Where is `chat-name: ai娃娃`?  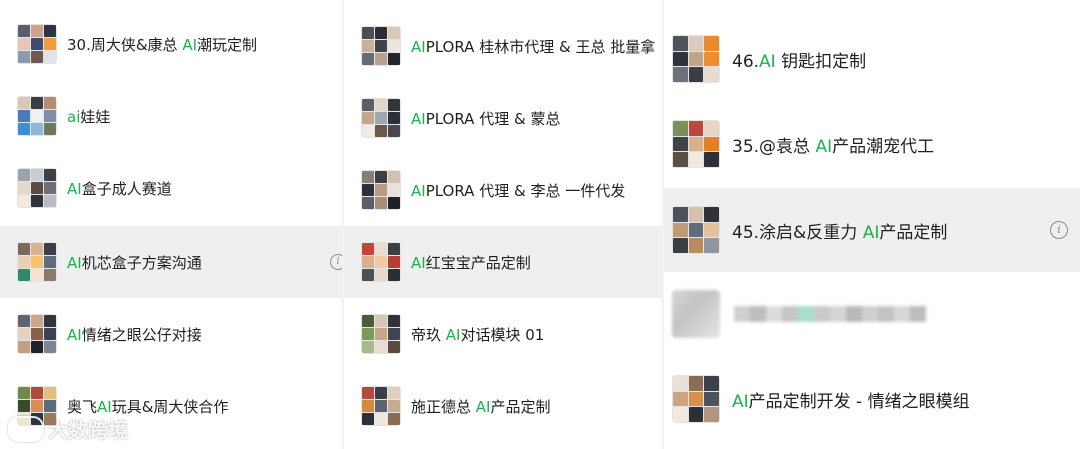 chat-name: ai娃娃 is located at coordinates (89, 116).